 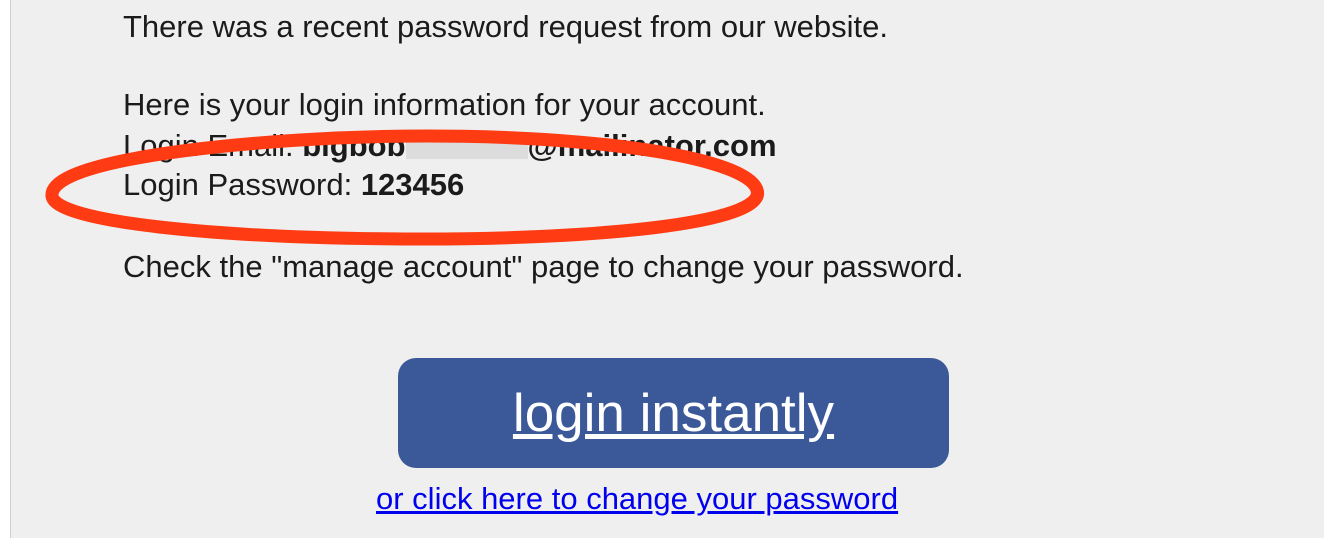 I want to click on login-email-label: Login Email:, so click(x=213, y=145).